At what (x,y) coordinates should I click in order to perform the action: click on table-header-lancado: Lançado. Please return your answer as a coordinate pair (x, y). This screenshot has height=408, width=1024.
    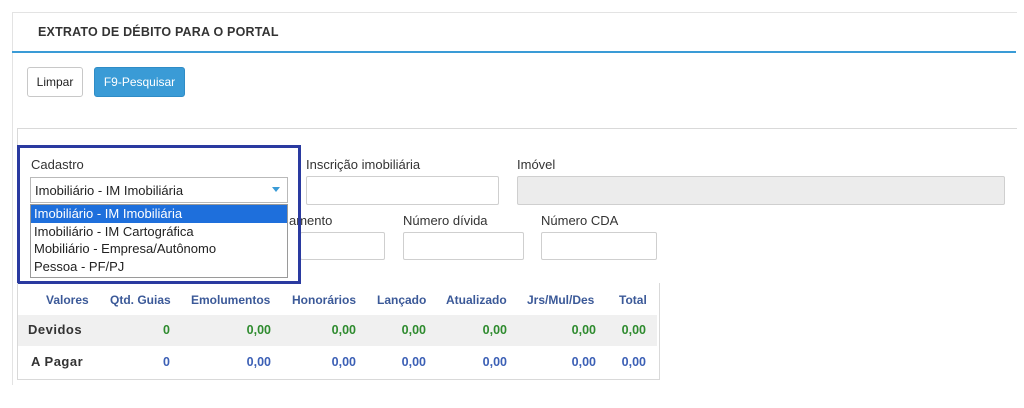
    Looking at the image, I should click on (402, 300).